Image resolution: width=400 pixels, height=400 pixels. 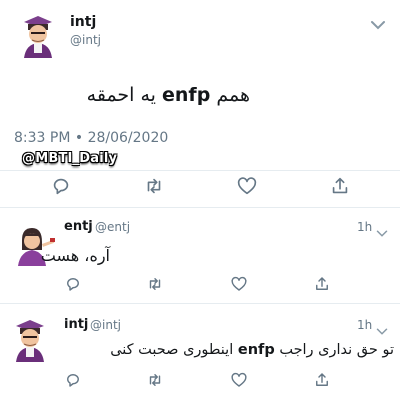 What do you see at coordinates (174, 350) in the screenshot?
I see `reply-text-post: اینطوری صحبت کنی` at bounding box center [174, 350].